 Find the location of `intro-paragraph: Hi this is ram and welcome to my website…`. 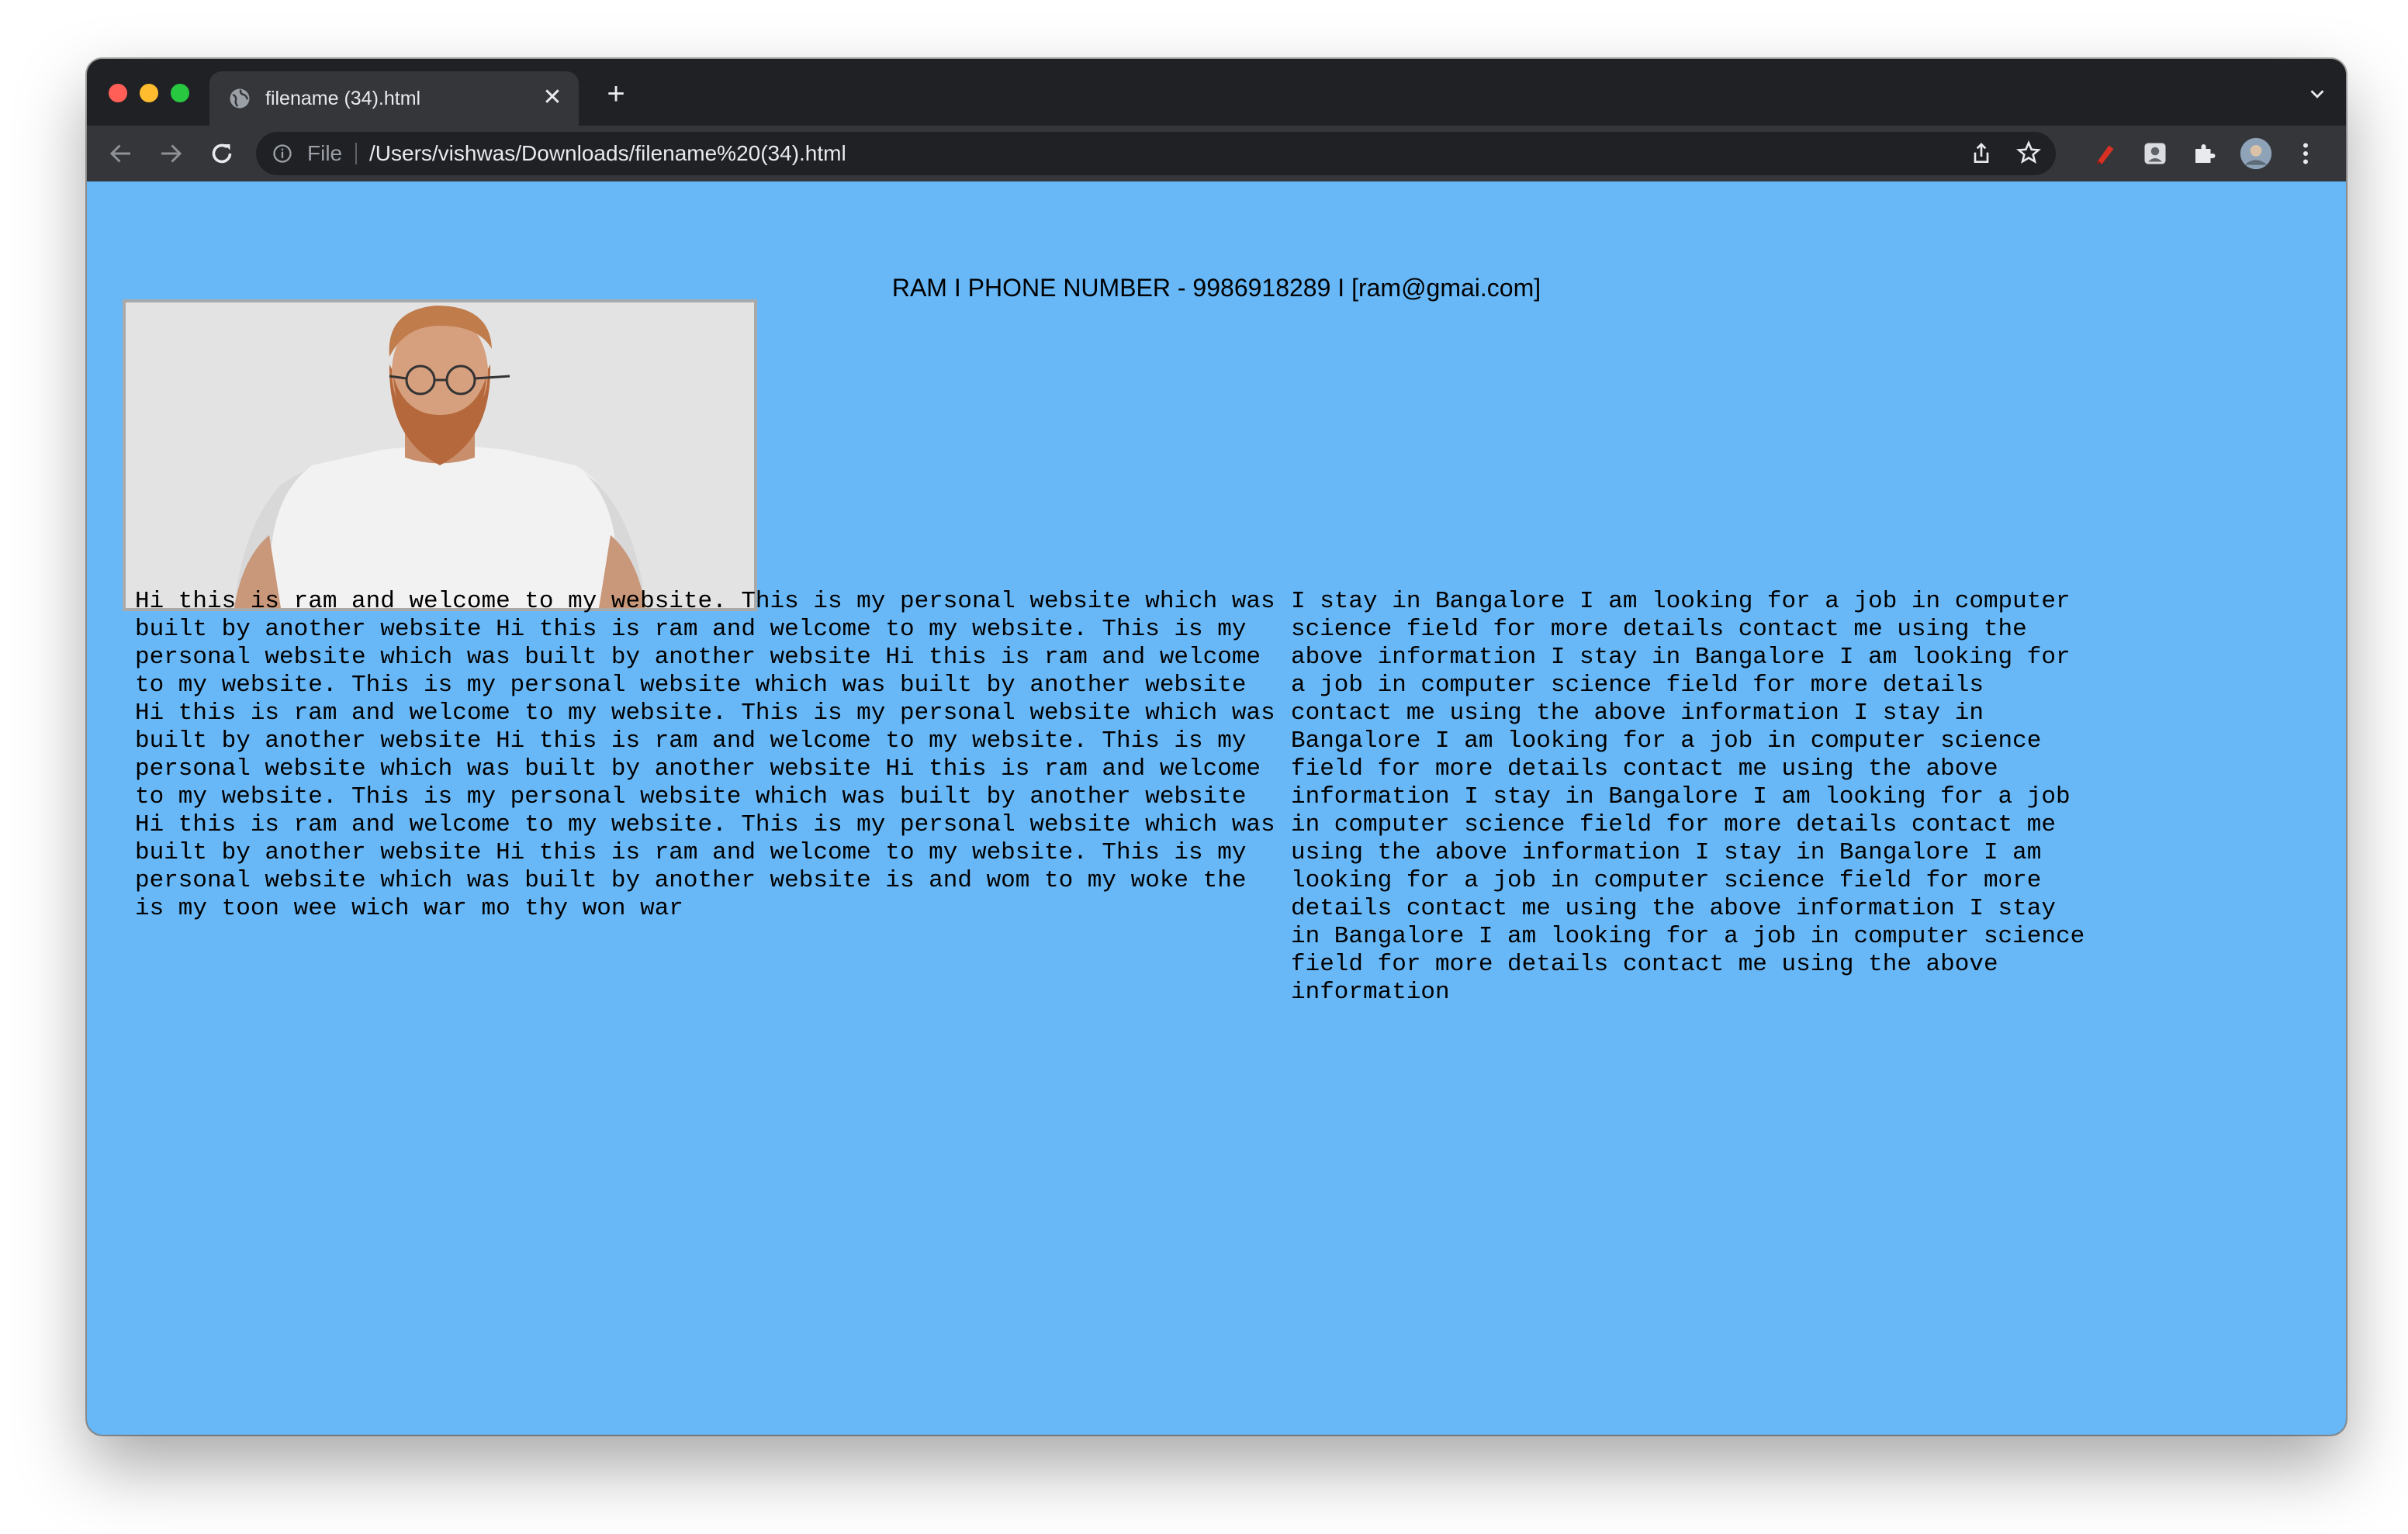

intro-paragraph: Hi this is ram and welcome to my website… is located at coordinates (705, 755).